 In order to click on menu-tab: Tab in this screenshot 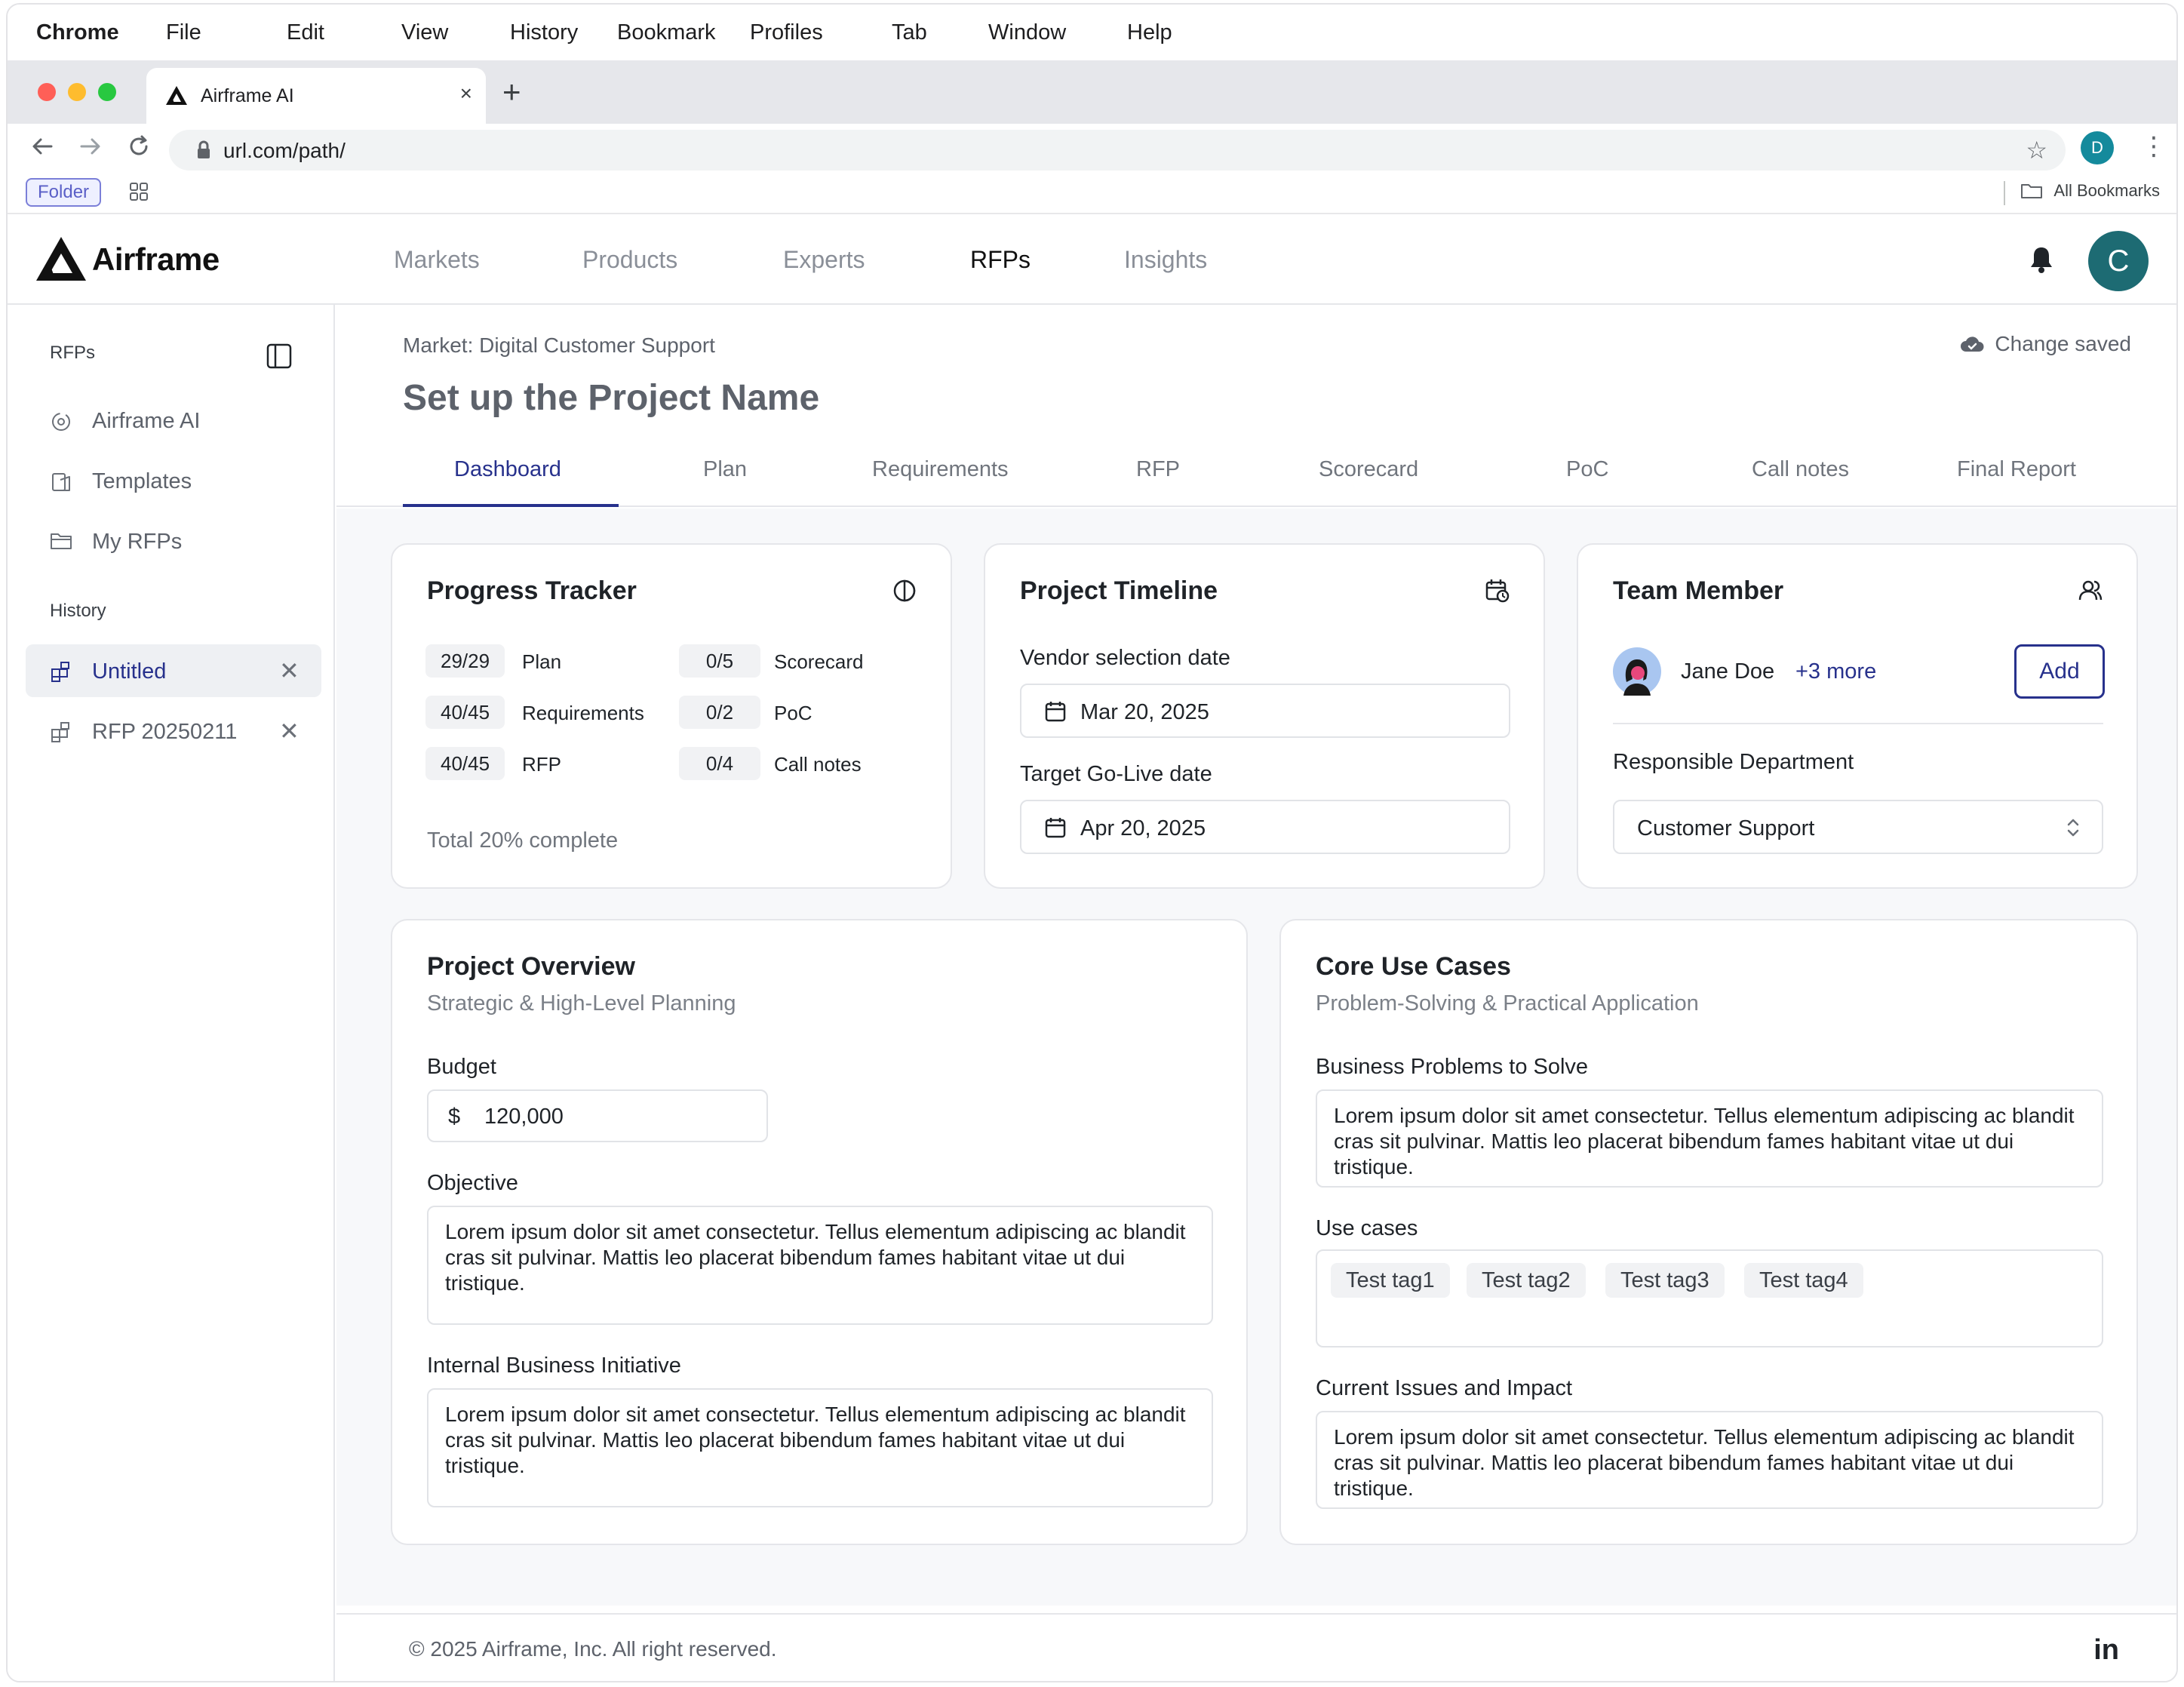, I will do `click(909, 32)`.